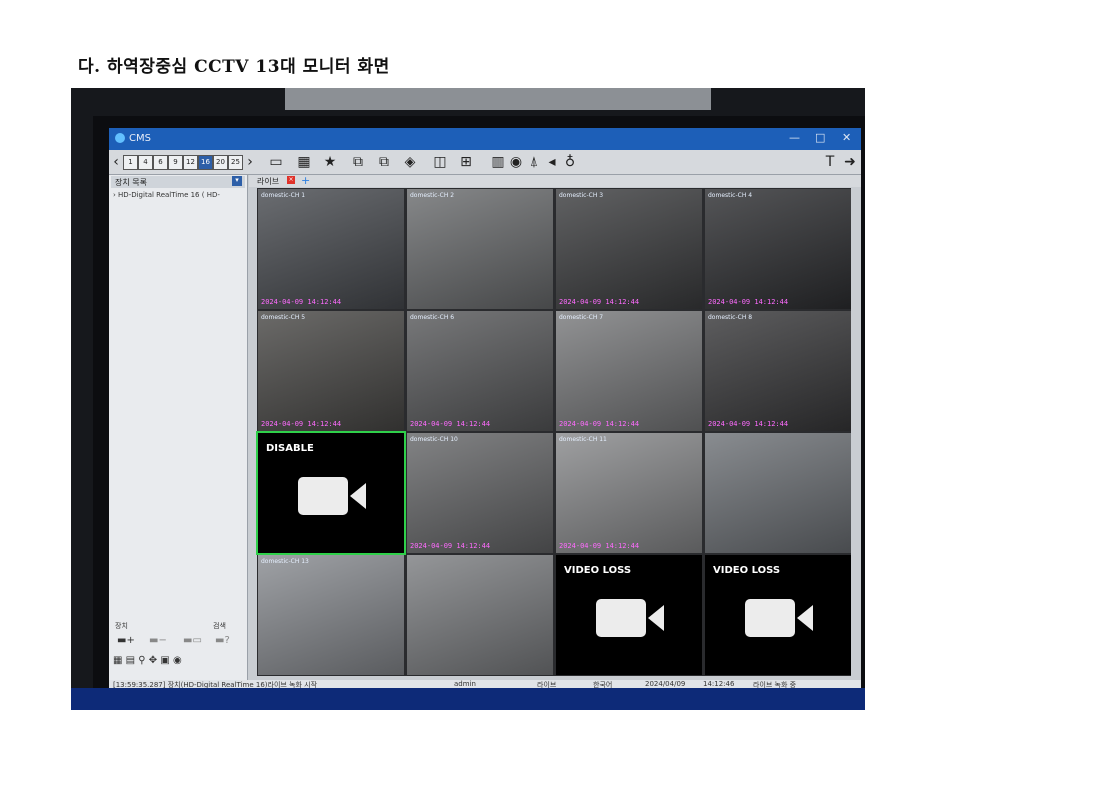 This screenshot has height=788, width=1115. I want to click on camera-label: domestic-CH 5, so click(283, 317).